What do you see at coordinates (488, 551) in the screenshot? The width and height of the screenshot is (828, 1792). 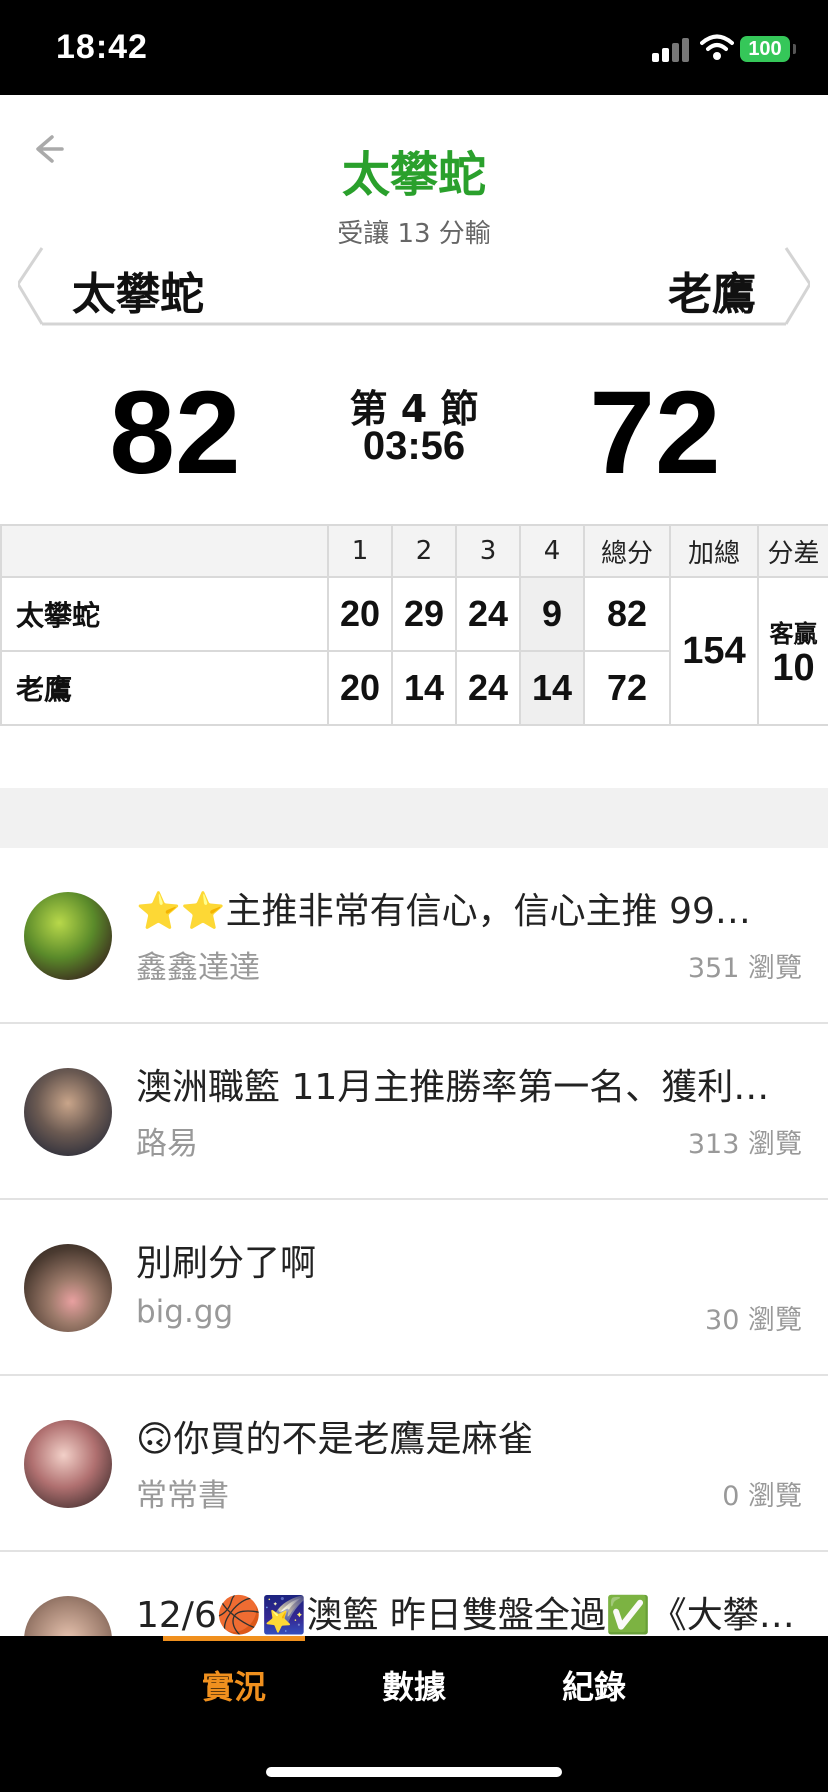 I see `header-q3: 3` at bounding box center [488, 551].